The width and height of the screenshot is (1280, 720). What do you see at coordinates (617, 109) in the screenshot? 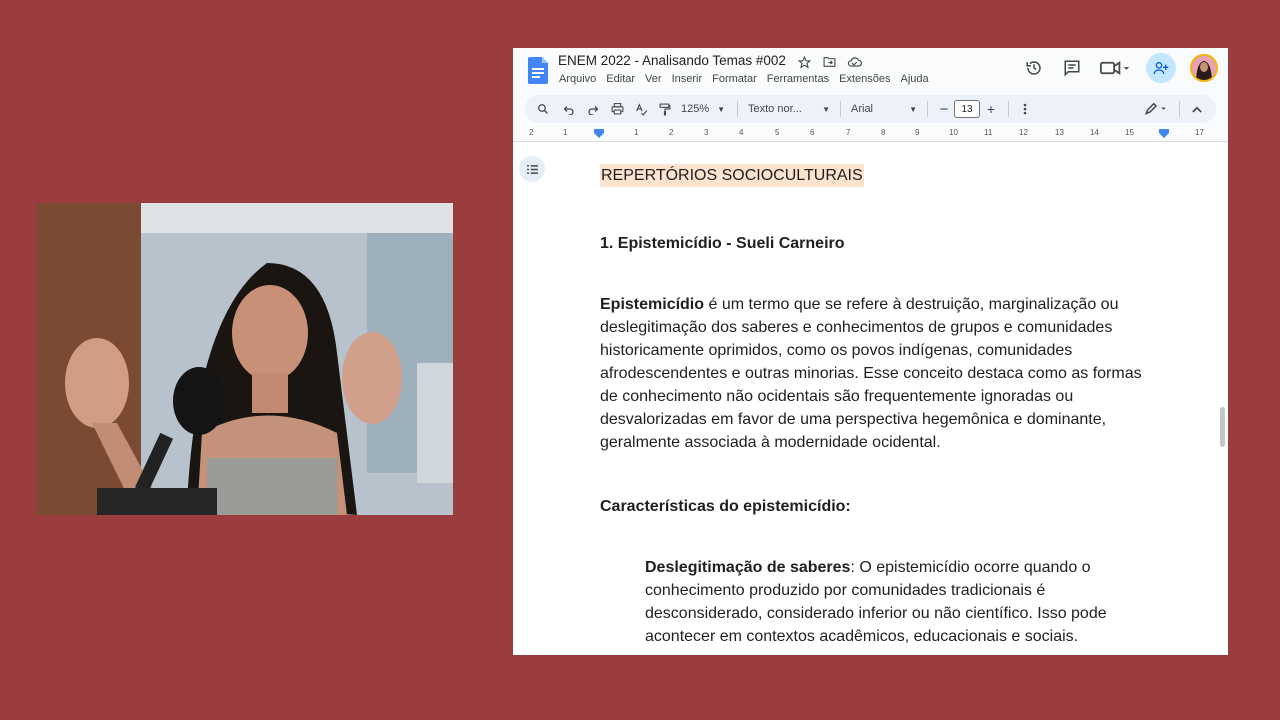
I see `print-icon` at bounding box center [617, 109].